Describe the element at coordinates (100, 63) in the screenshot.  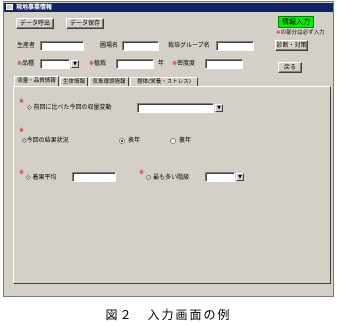
I see `planting-label: 植栽` at that location.